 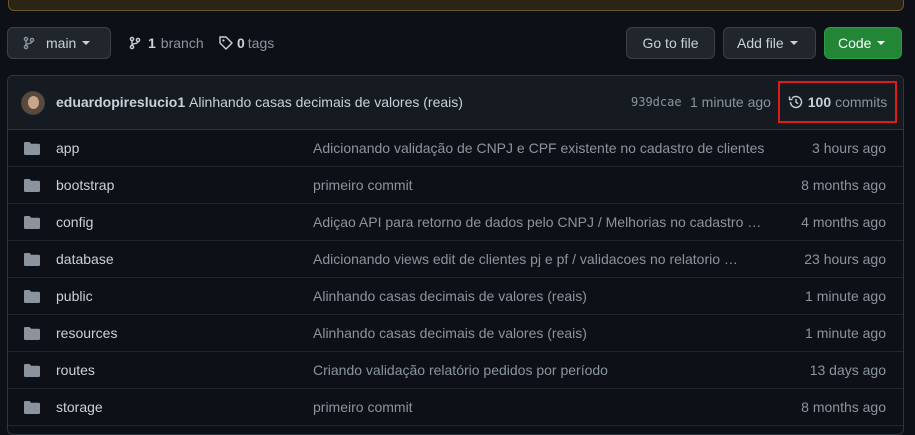 What do you see at coordinates (760, 43) in the screenshot?
I see `add-file-label: Add file` at bounding box center [760, 43].